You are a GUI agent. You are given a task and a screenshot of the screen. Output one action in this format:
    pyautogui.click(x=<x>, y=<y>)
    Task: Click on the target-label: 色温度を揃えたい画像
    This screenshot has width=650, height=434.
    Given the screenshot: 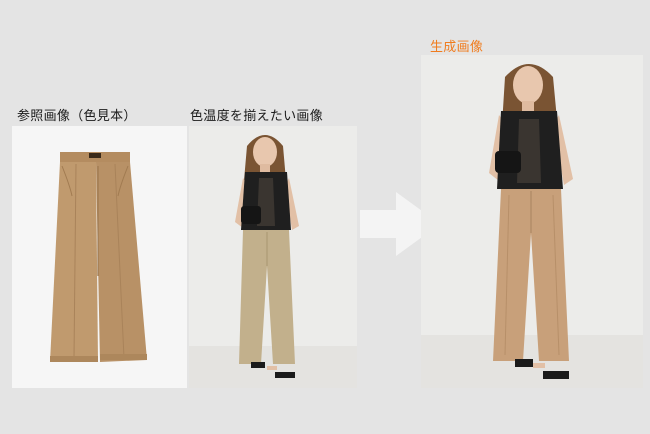 What is the action you would take?
    pyautogui.click(x=257, y=116)
    